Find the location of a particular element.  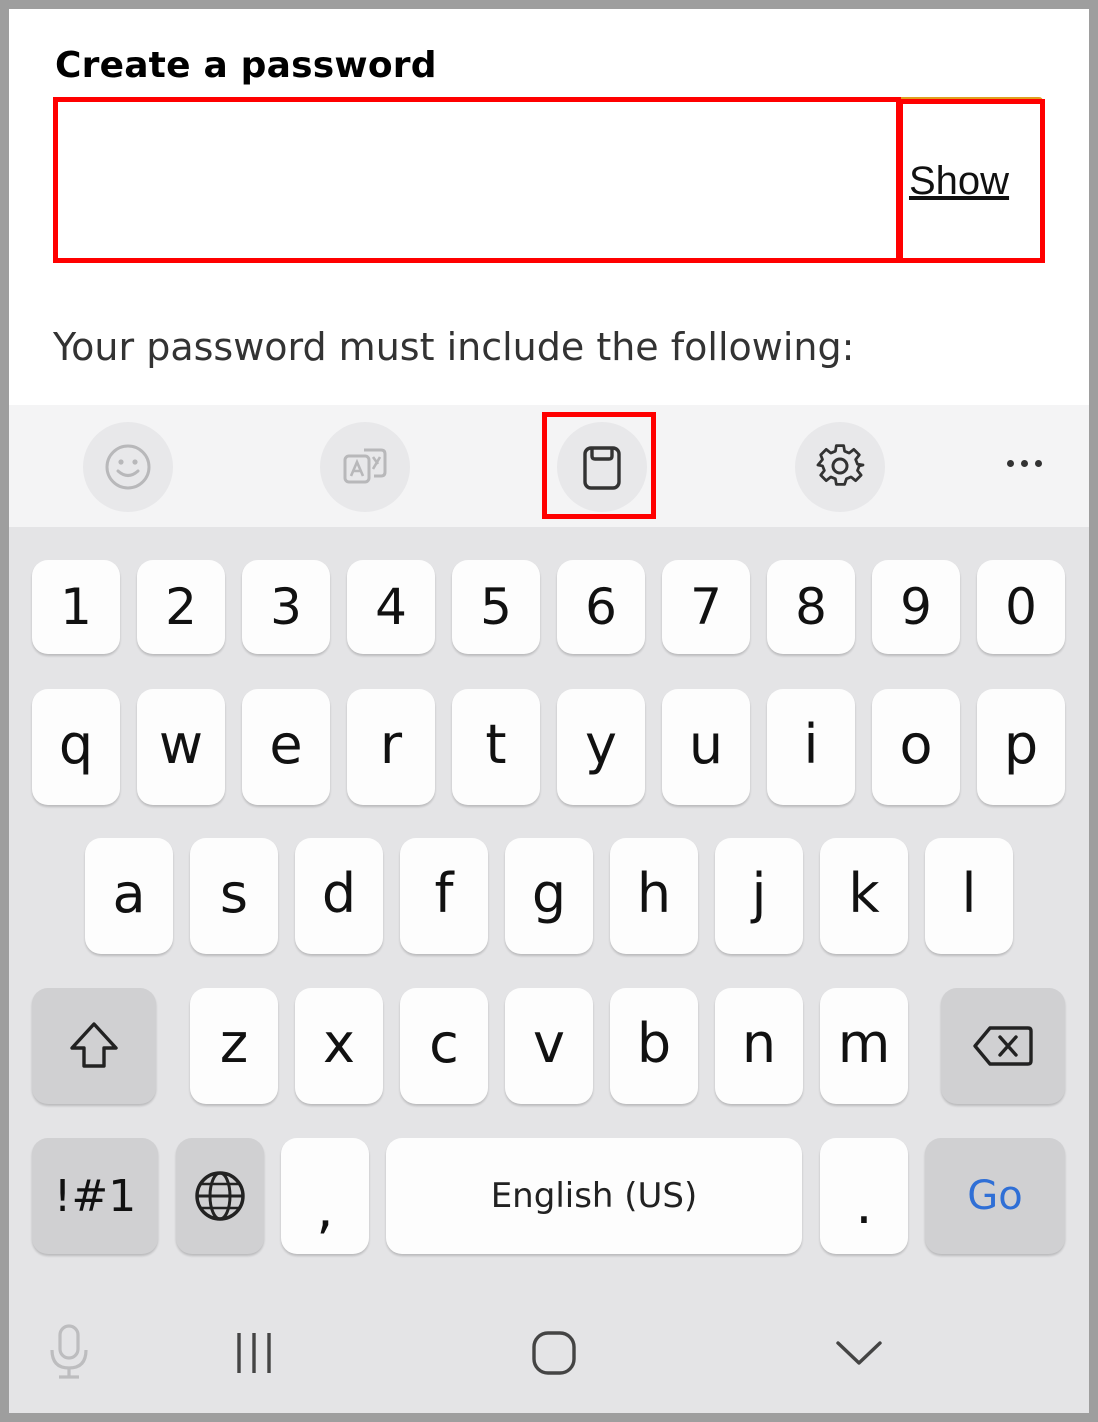

key-7: 7 is located at coordinates (706, 607).